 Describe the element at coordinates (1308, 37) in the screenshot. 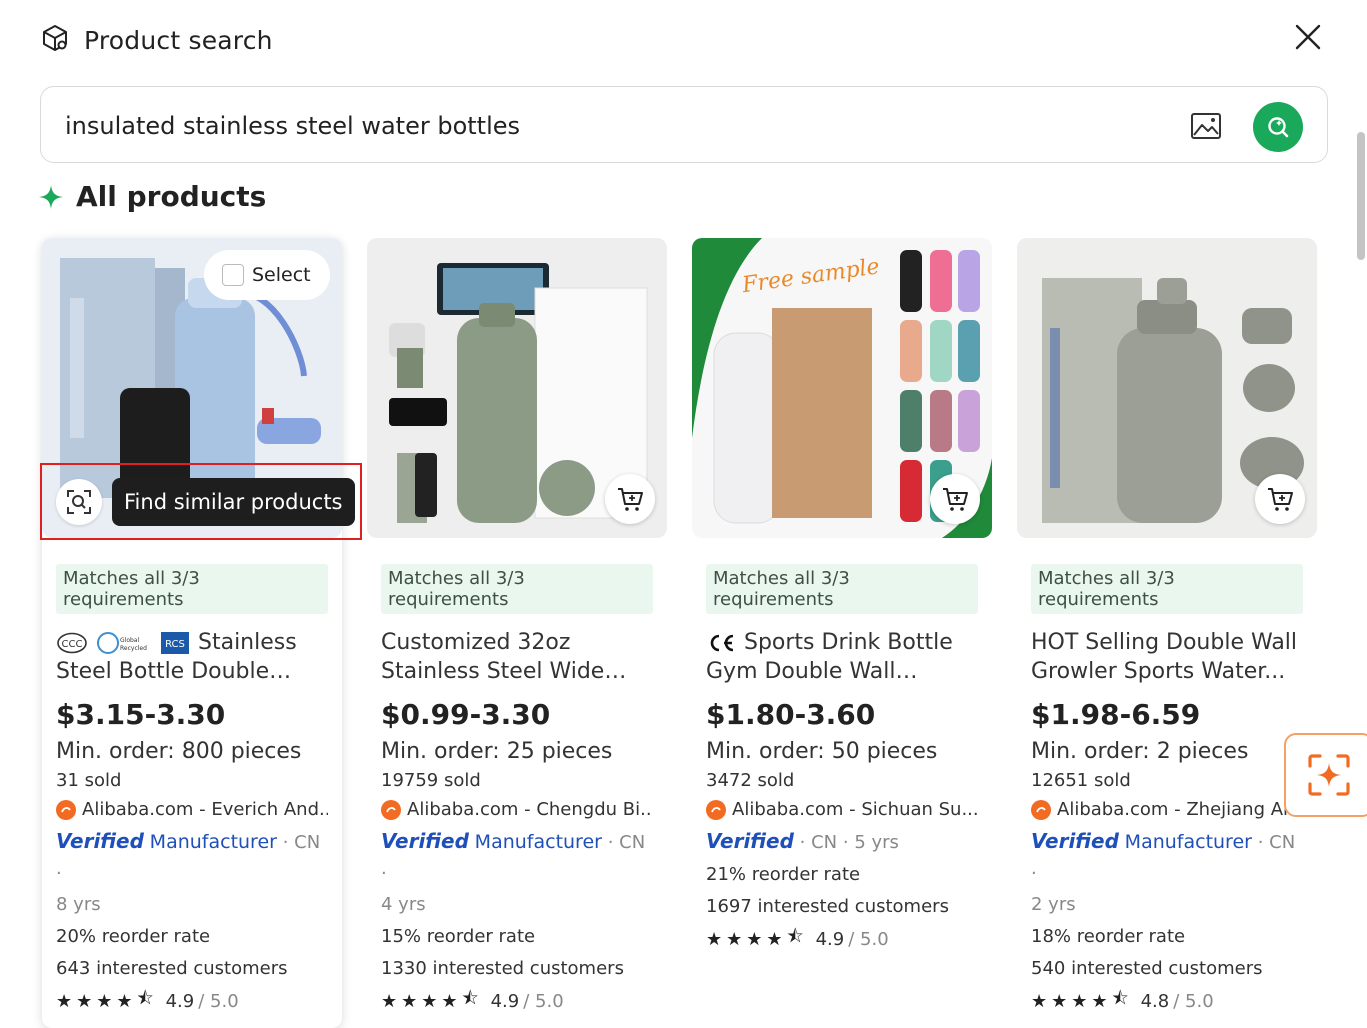

I see `close-icon` at that location.